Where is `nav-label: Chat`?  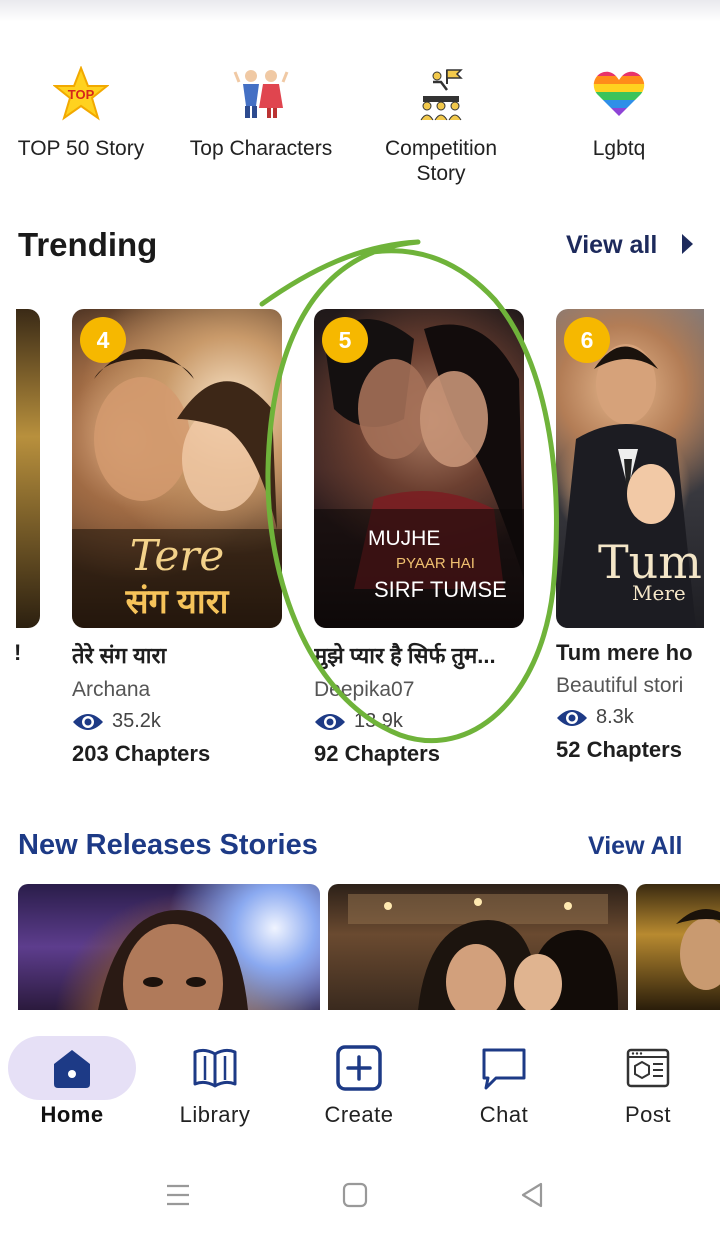 nav-label: Chat is located at coordinates (504, 1114).